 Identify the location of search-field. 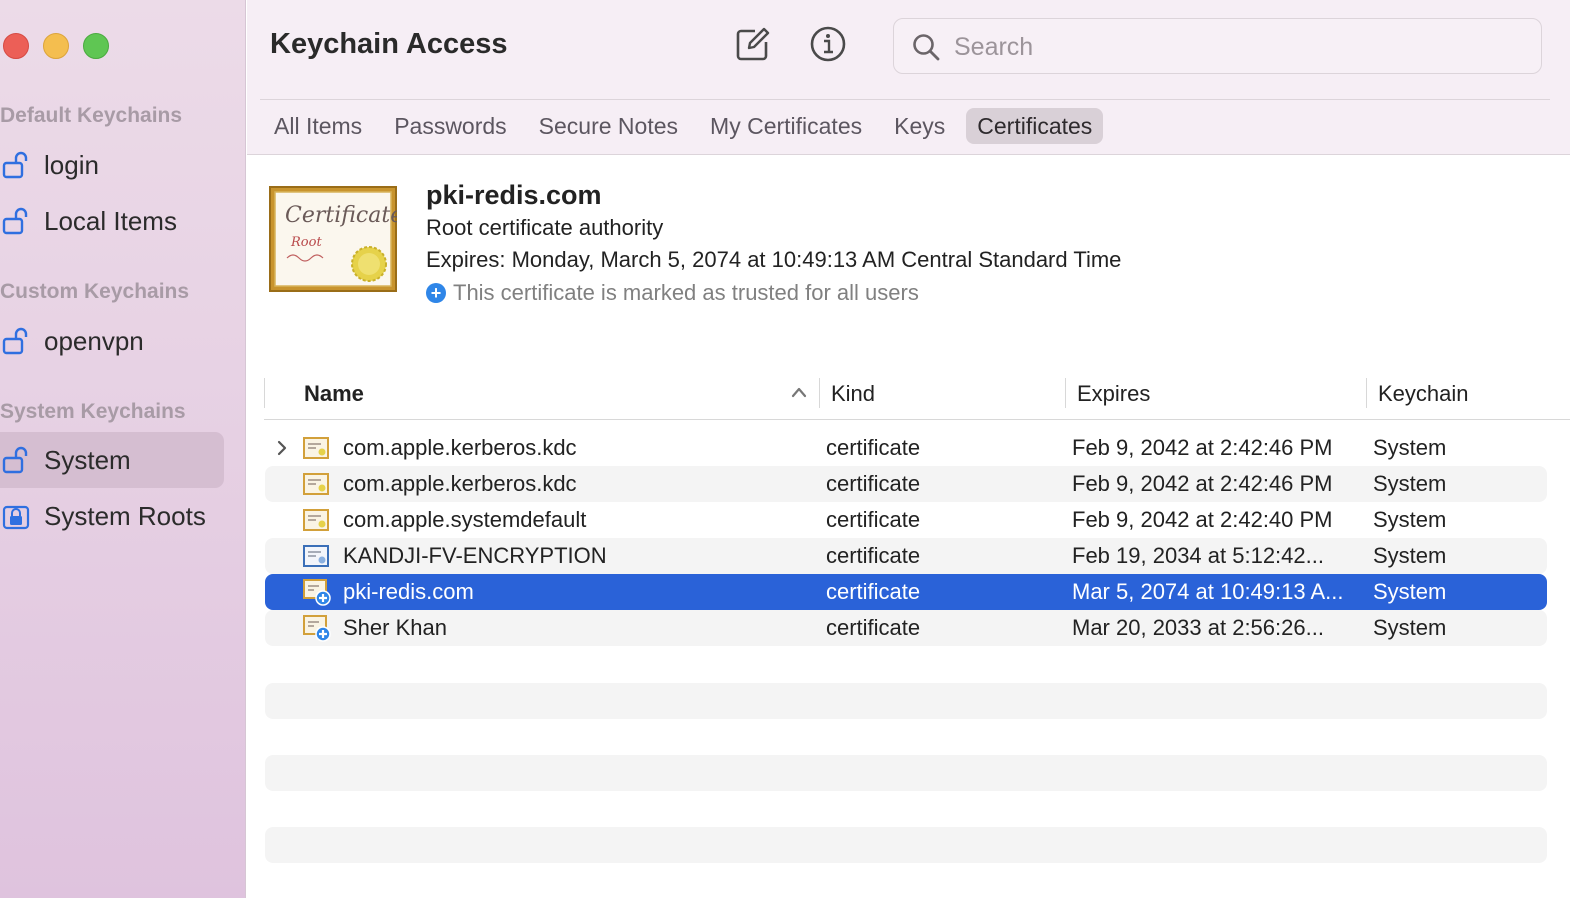
(1217, 46).